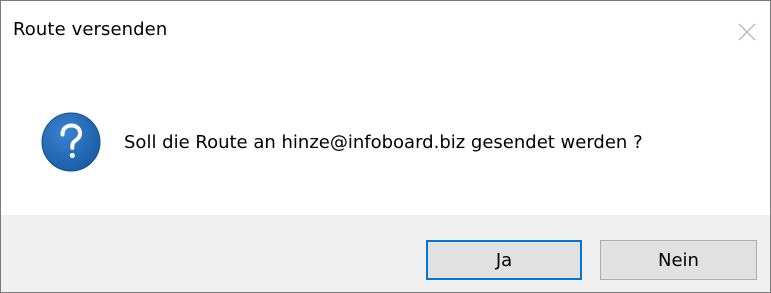 The height and width of the screenshot is (293, 771). Describe the element at coordinates (90, 29) in the screenshot. I see `window-title: Route versenden` at that location.